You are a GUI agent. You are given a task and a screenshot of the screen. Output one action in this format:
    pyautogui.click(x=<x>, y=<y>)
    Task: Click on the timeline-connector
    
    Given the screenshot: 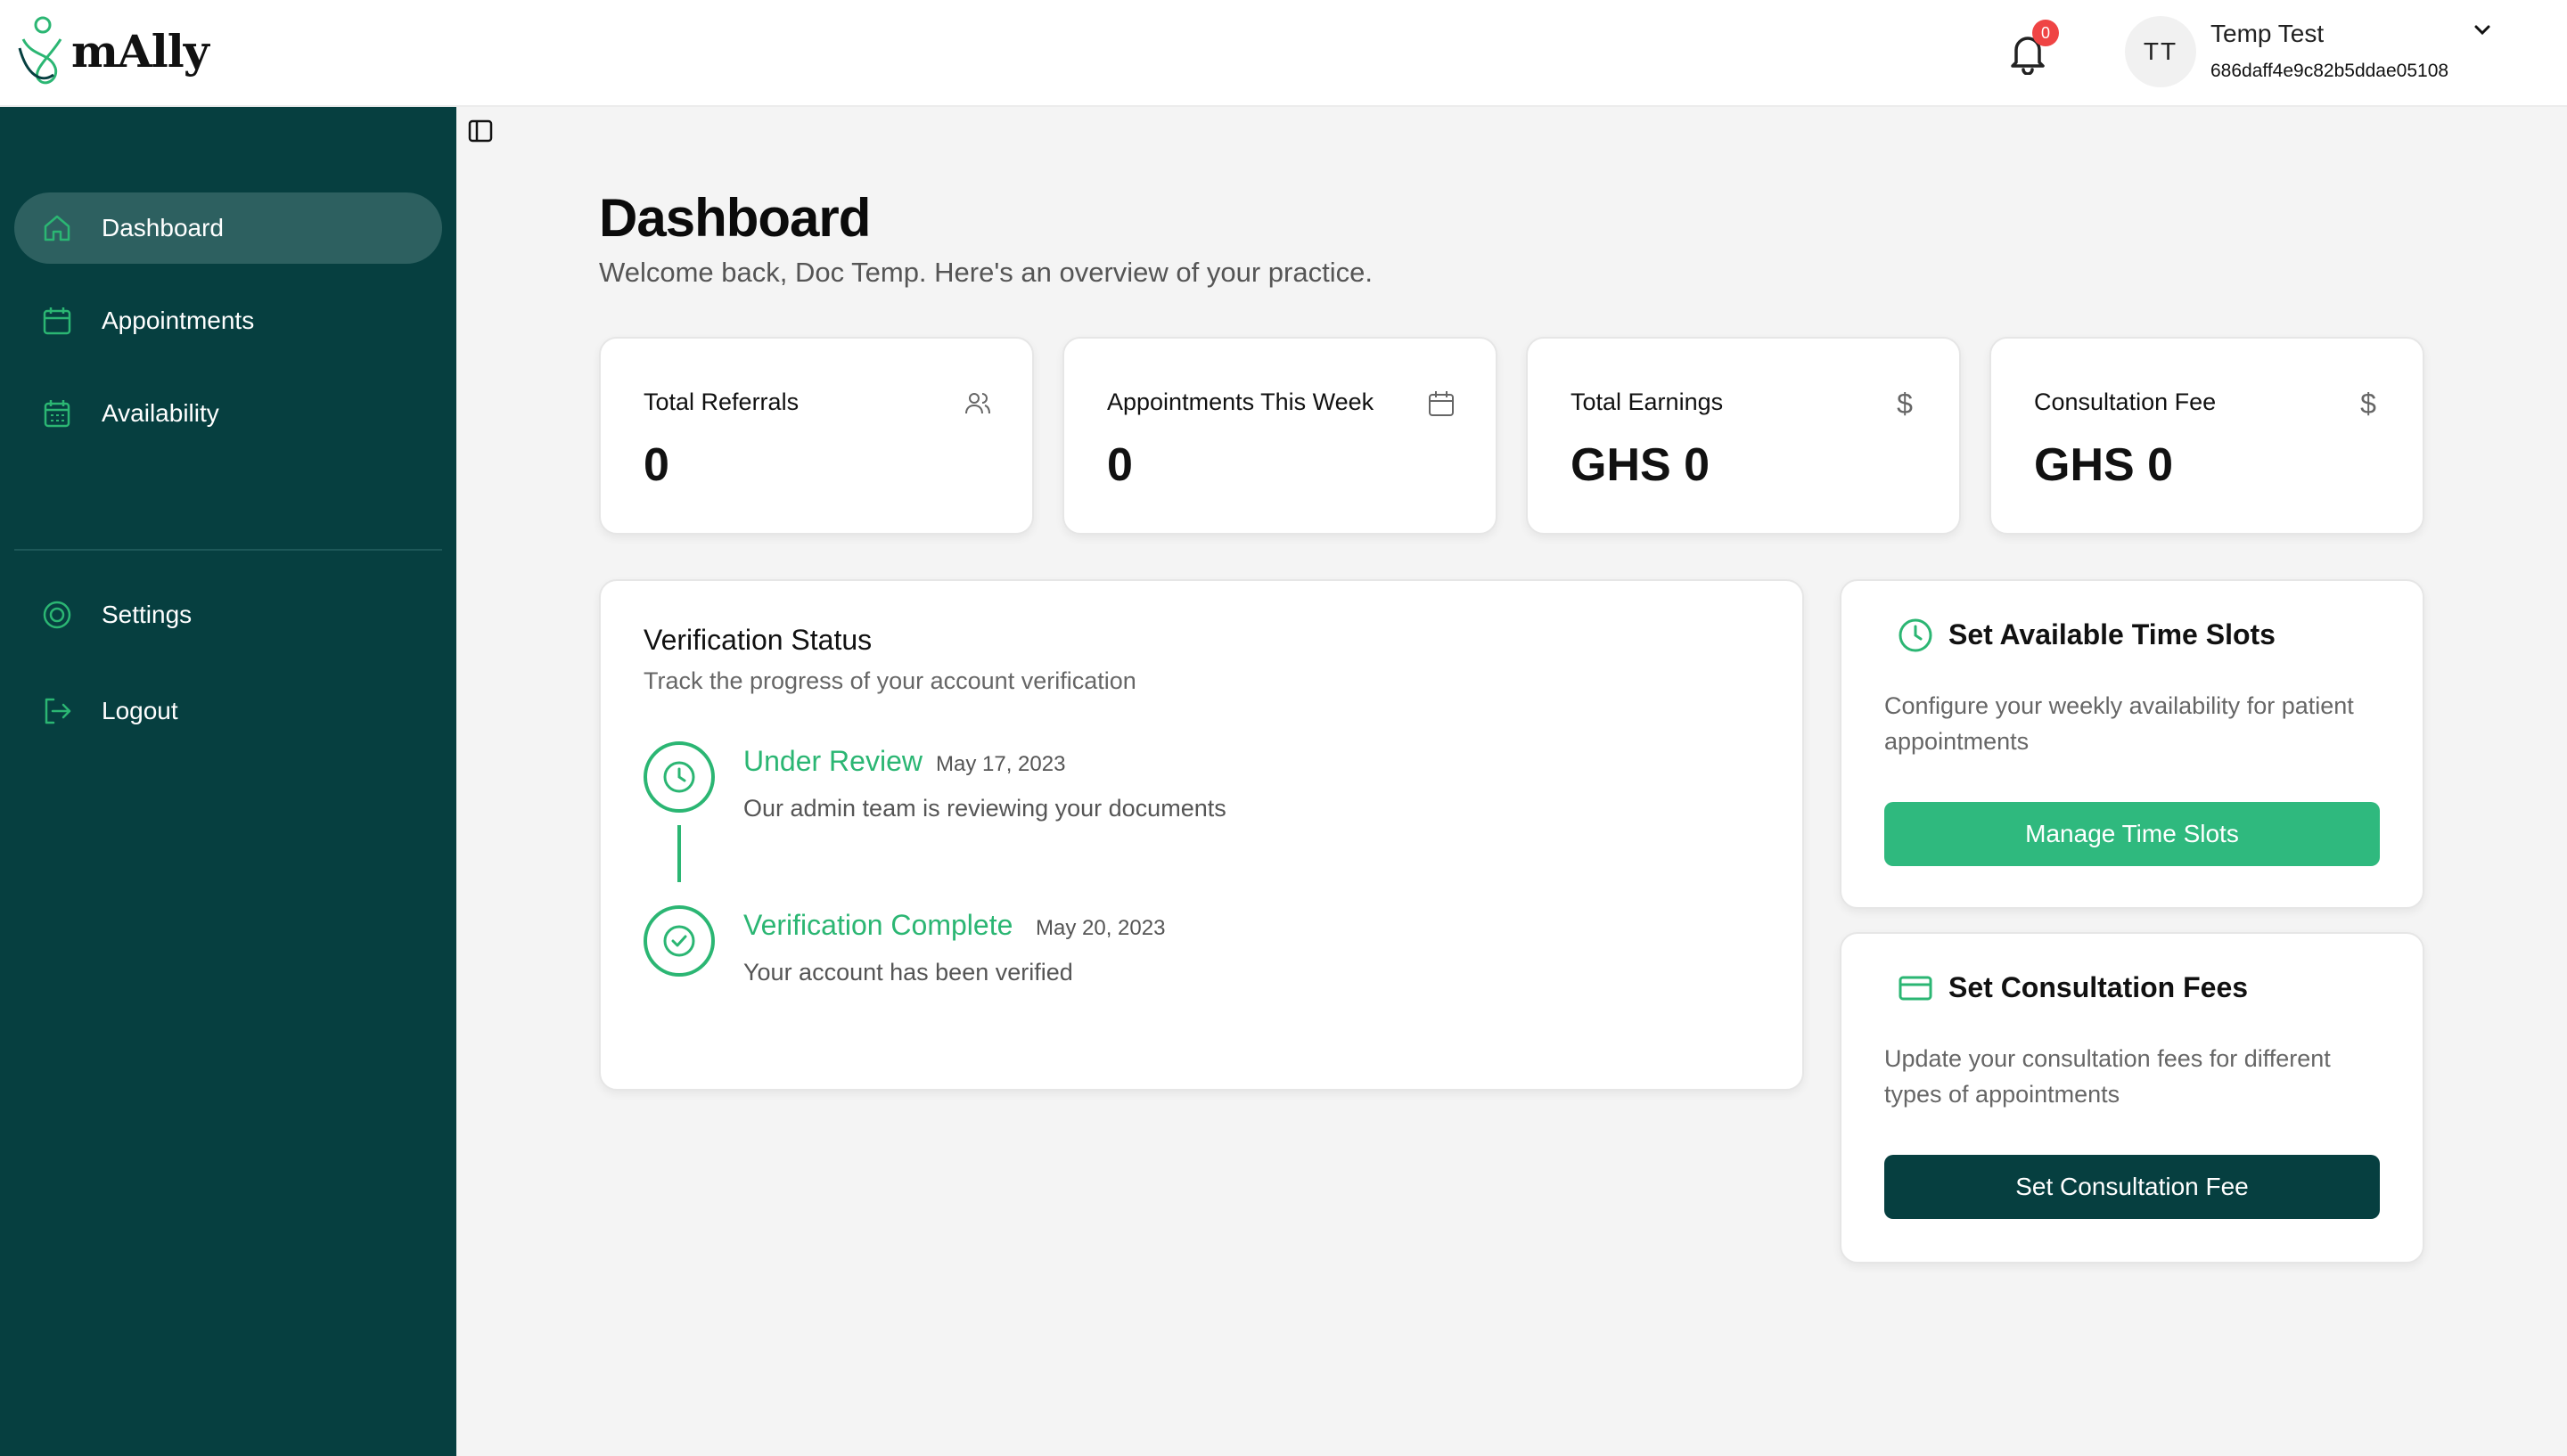 What is the action you would take?
    pyautogui.click(x=679, y=854)
    